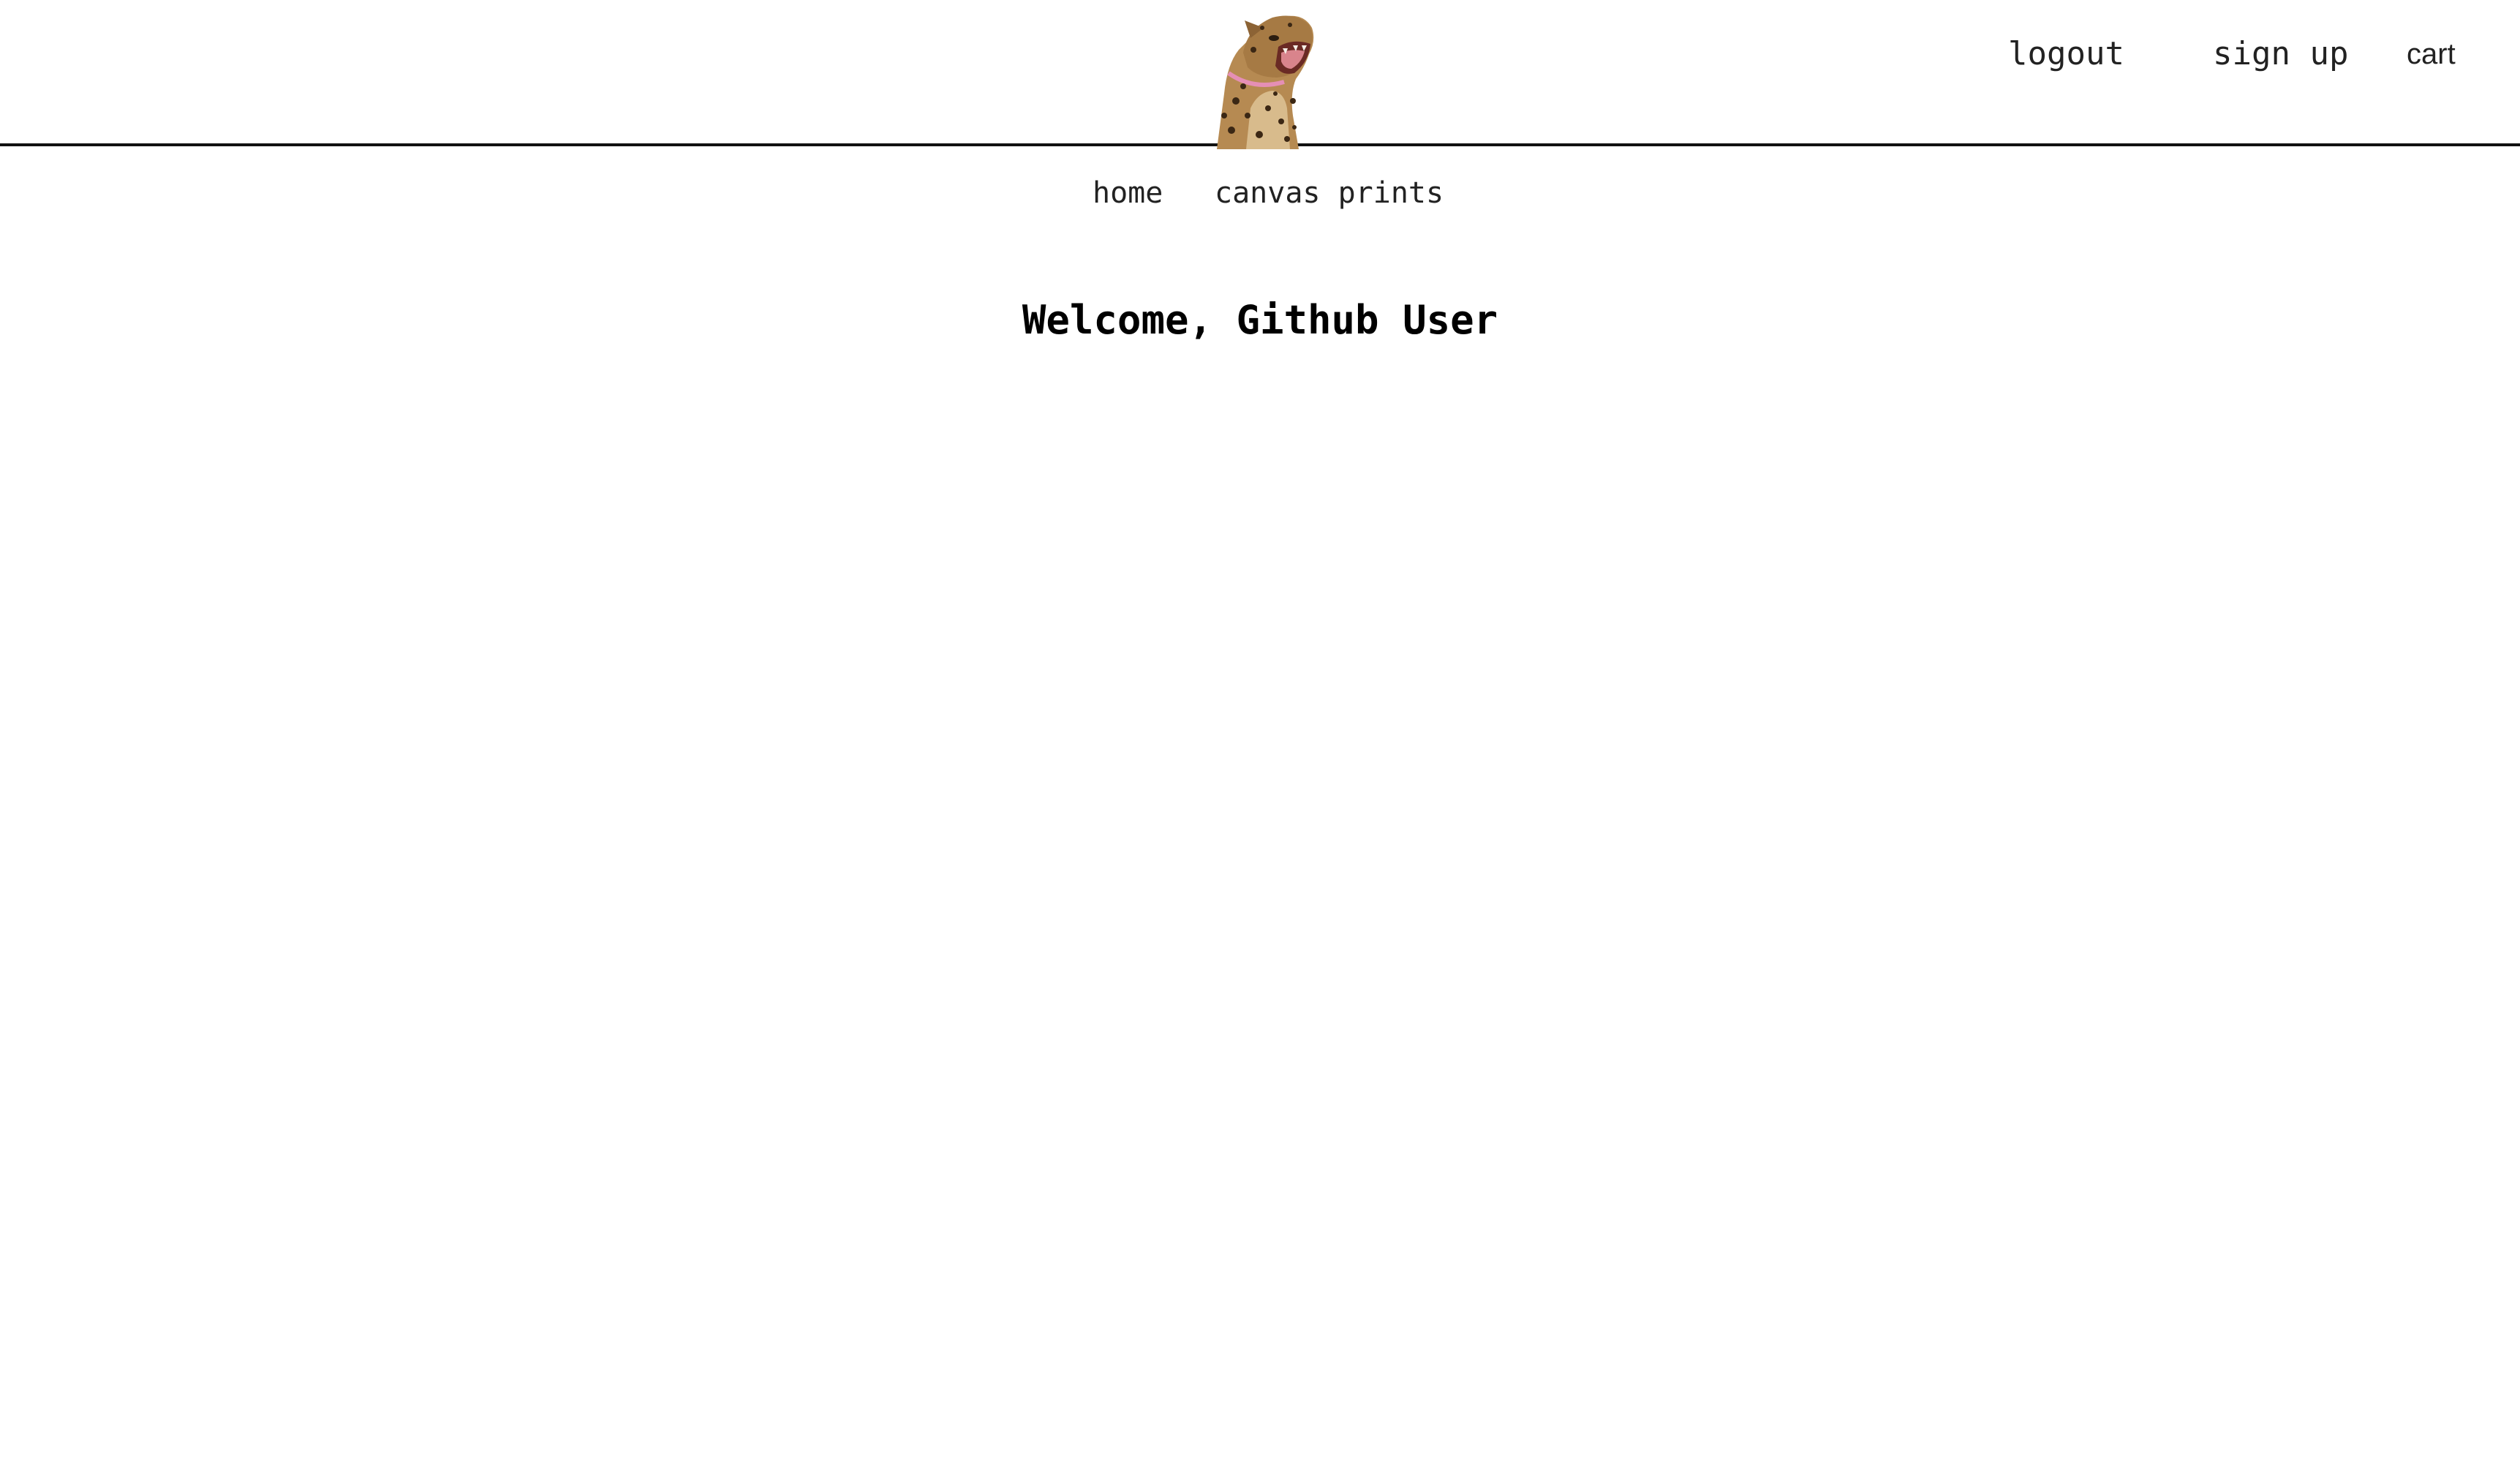  Describe the element at coordinates (1259, 78) in the screenshot. I see `leopard-logo-icon` at that location.